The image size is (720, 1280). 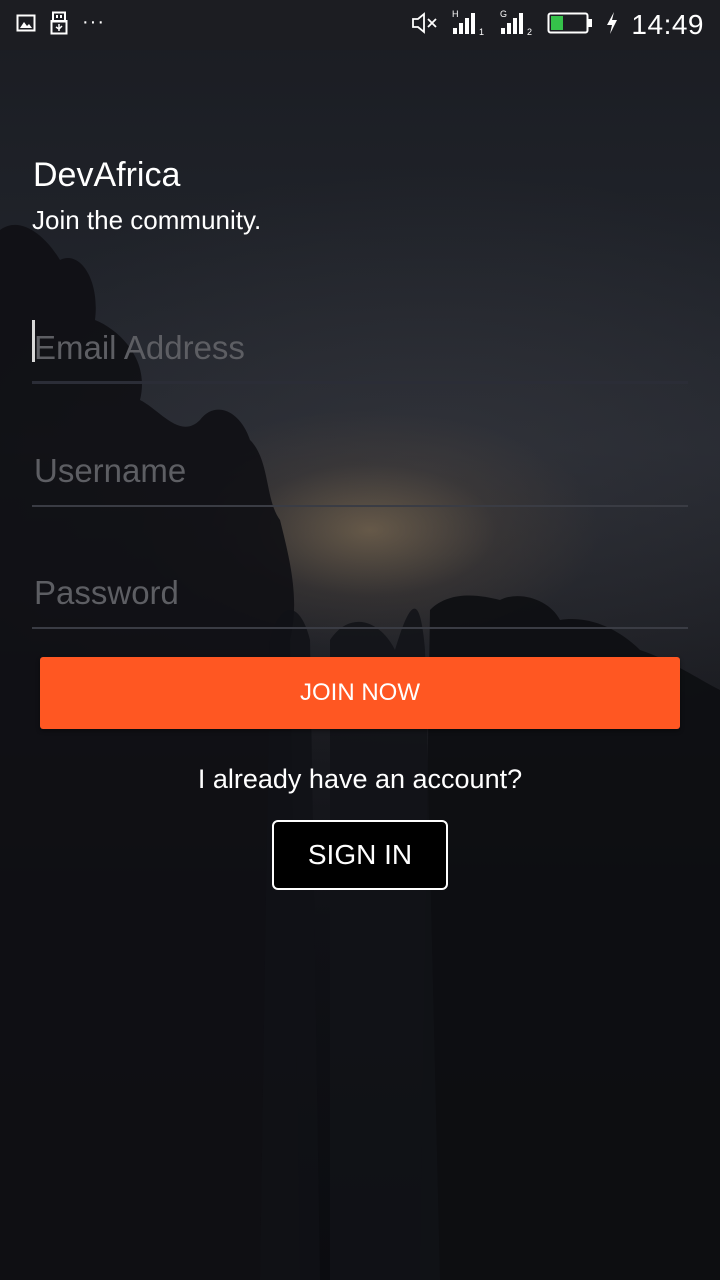 I want to click on sign-in-button: SIGN IN, so click(x=360, y=855).